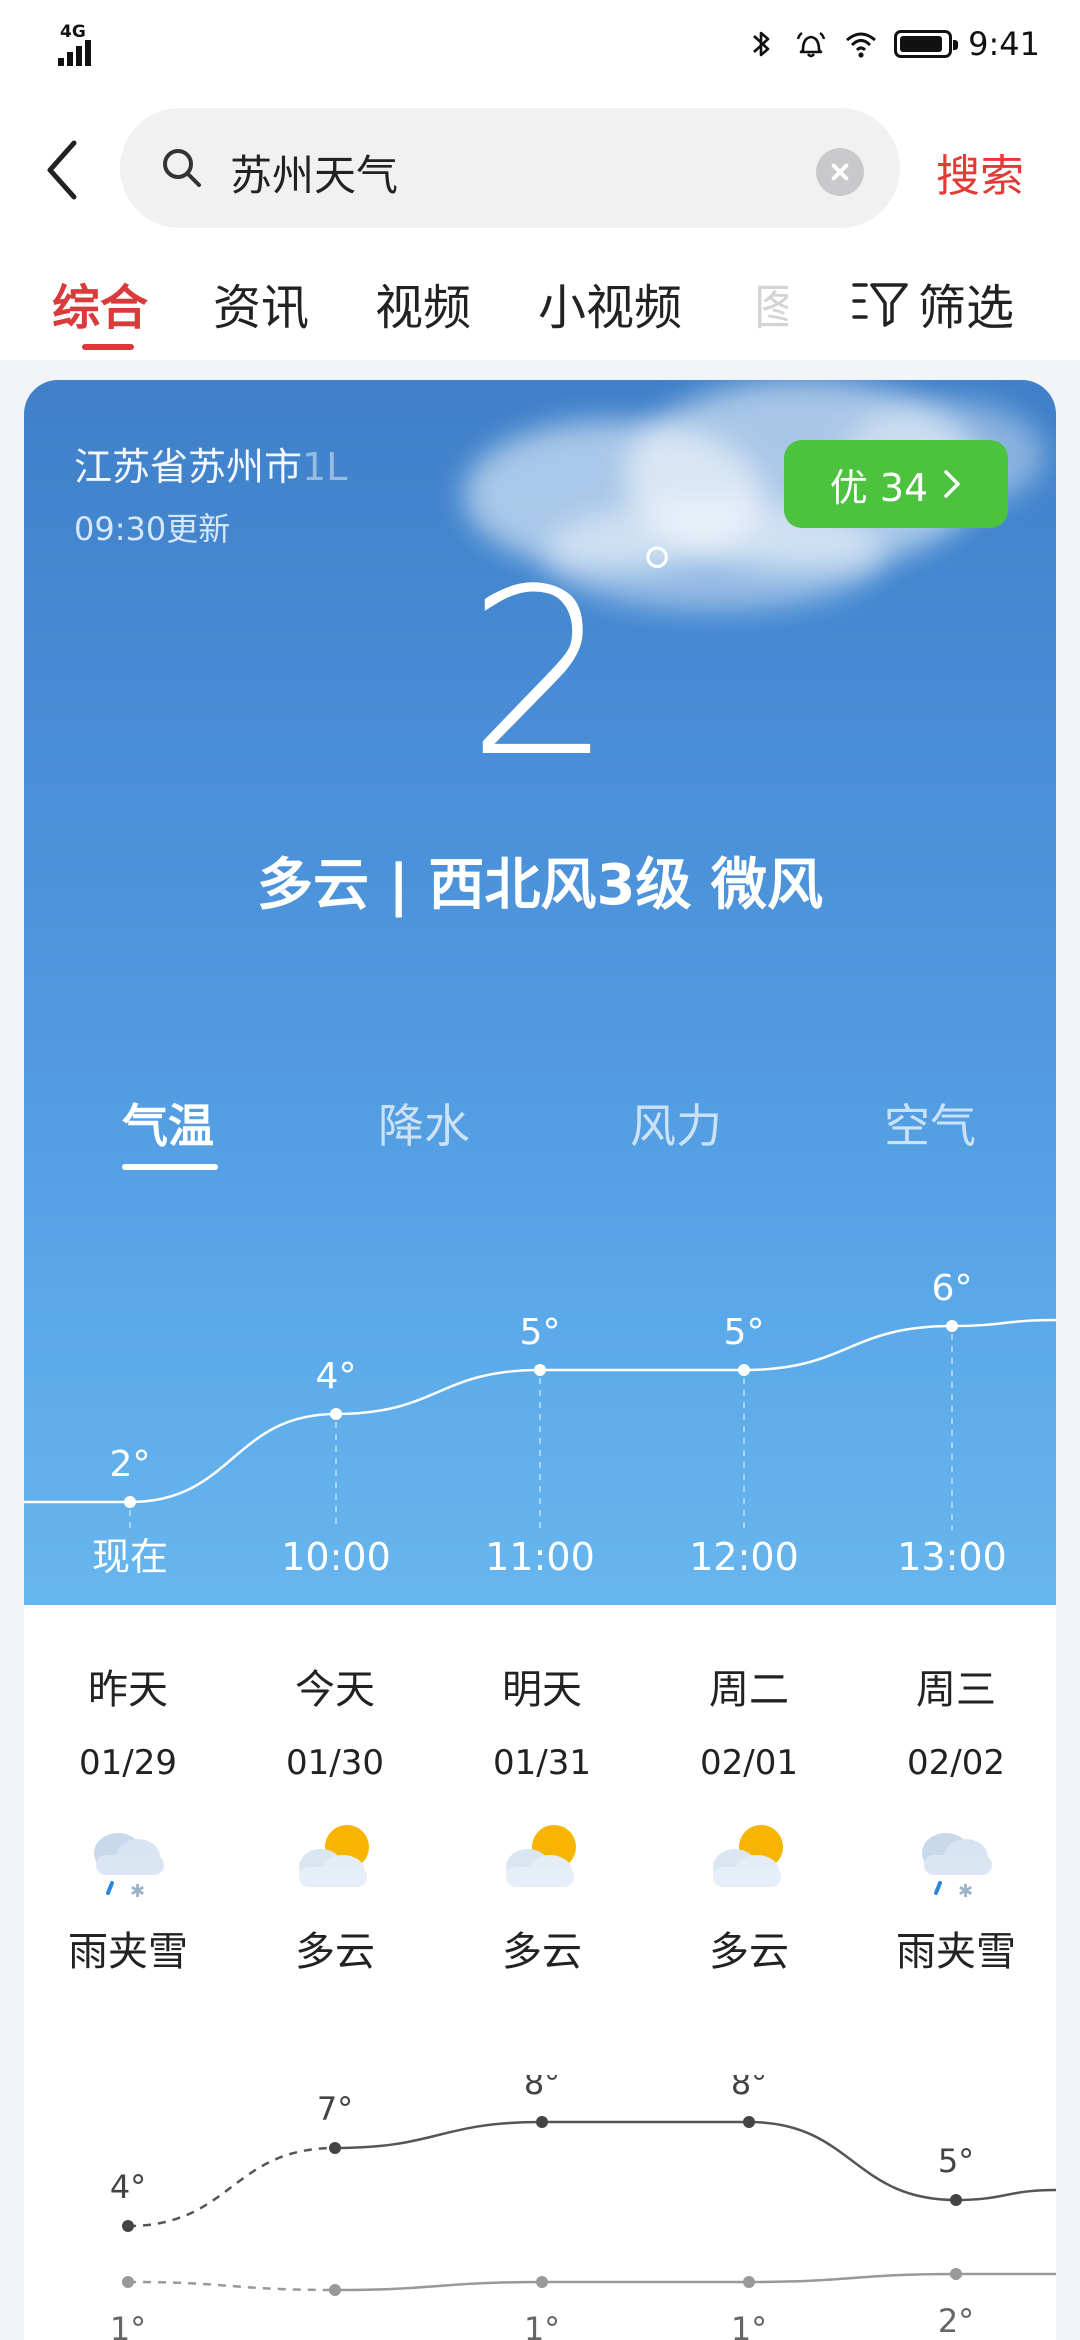 This screenshot has height=2340, width=1080. I want to click on forecast-date: 02/02, so click(956, 1763).